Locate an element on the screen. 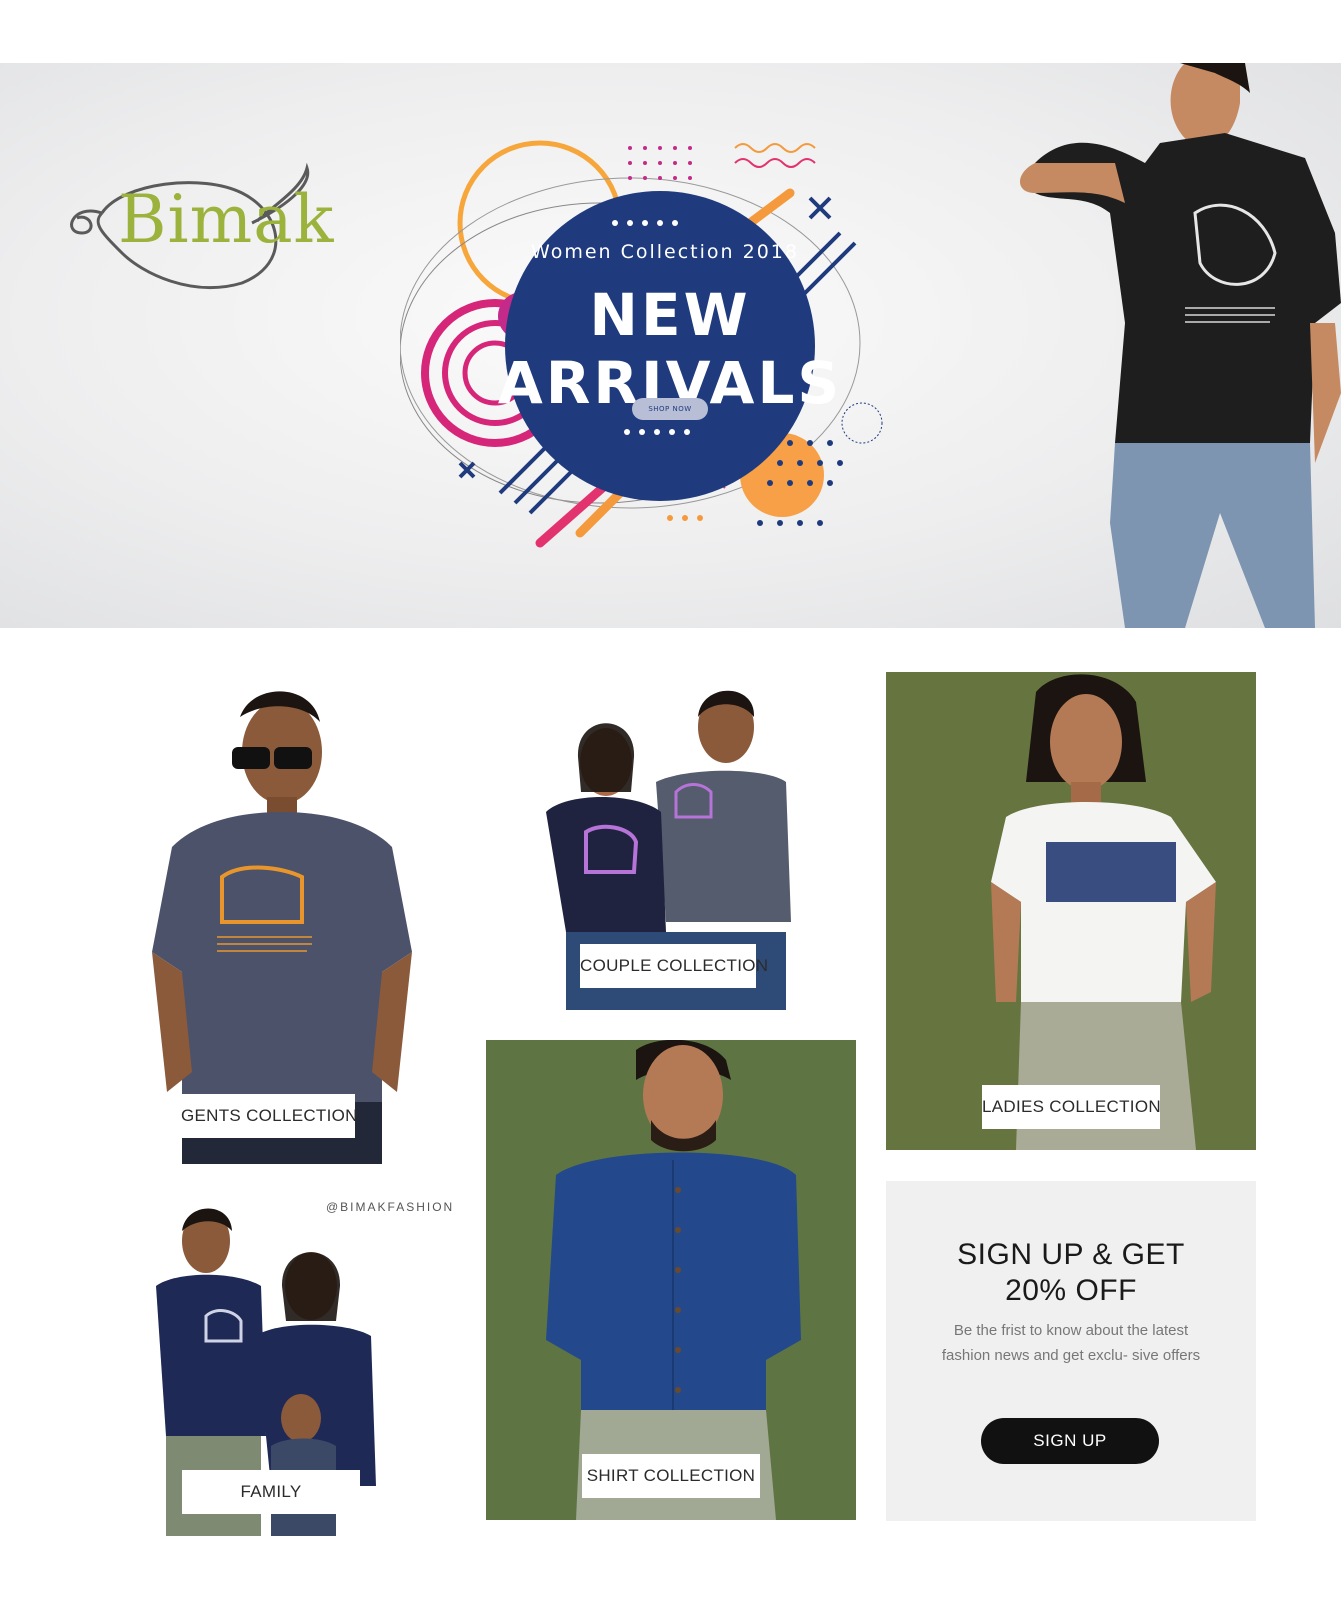  bimak-logo: Bimak is located at coordinates (198, 232).